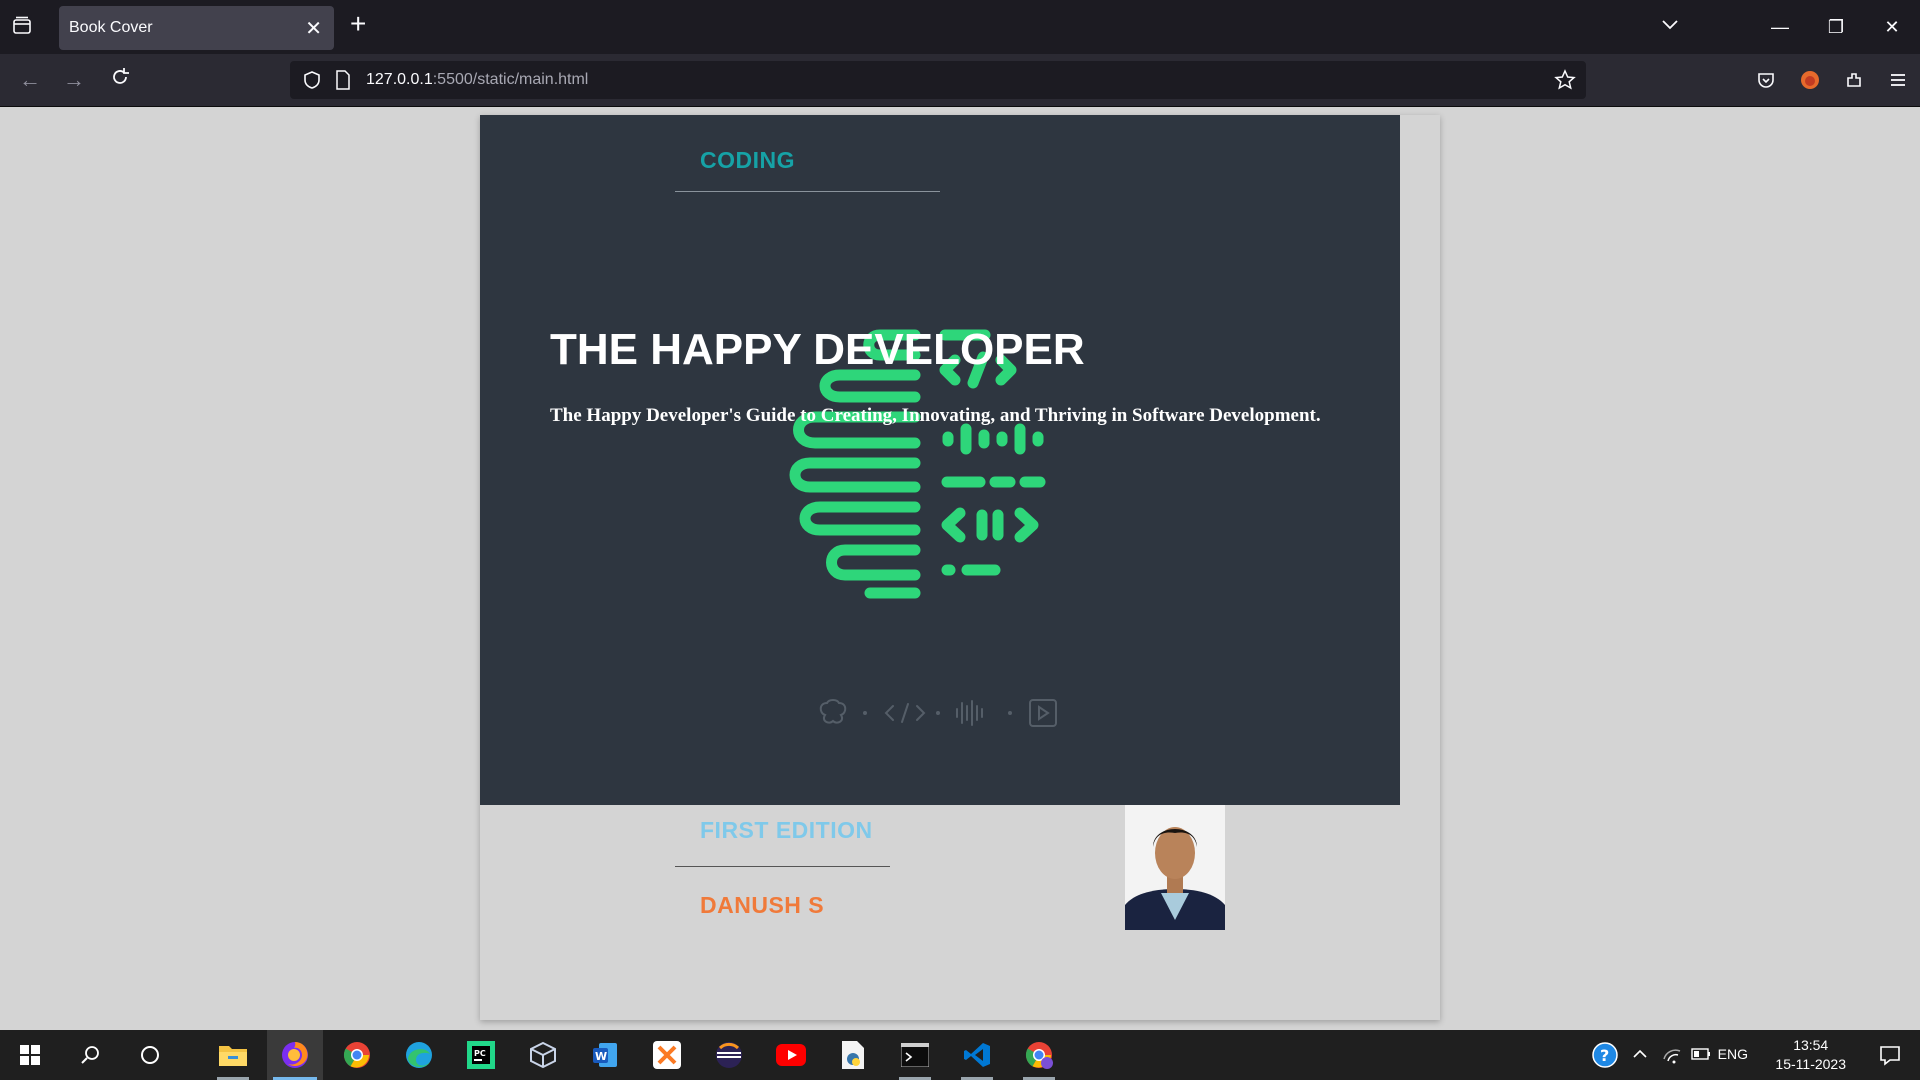  I want to click on svg-text: PC, so click(480, 1053).